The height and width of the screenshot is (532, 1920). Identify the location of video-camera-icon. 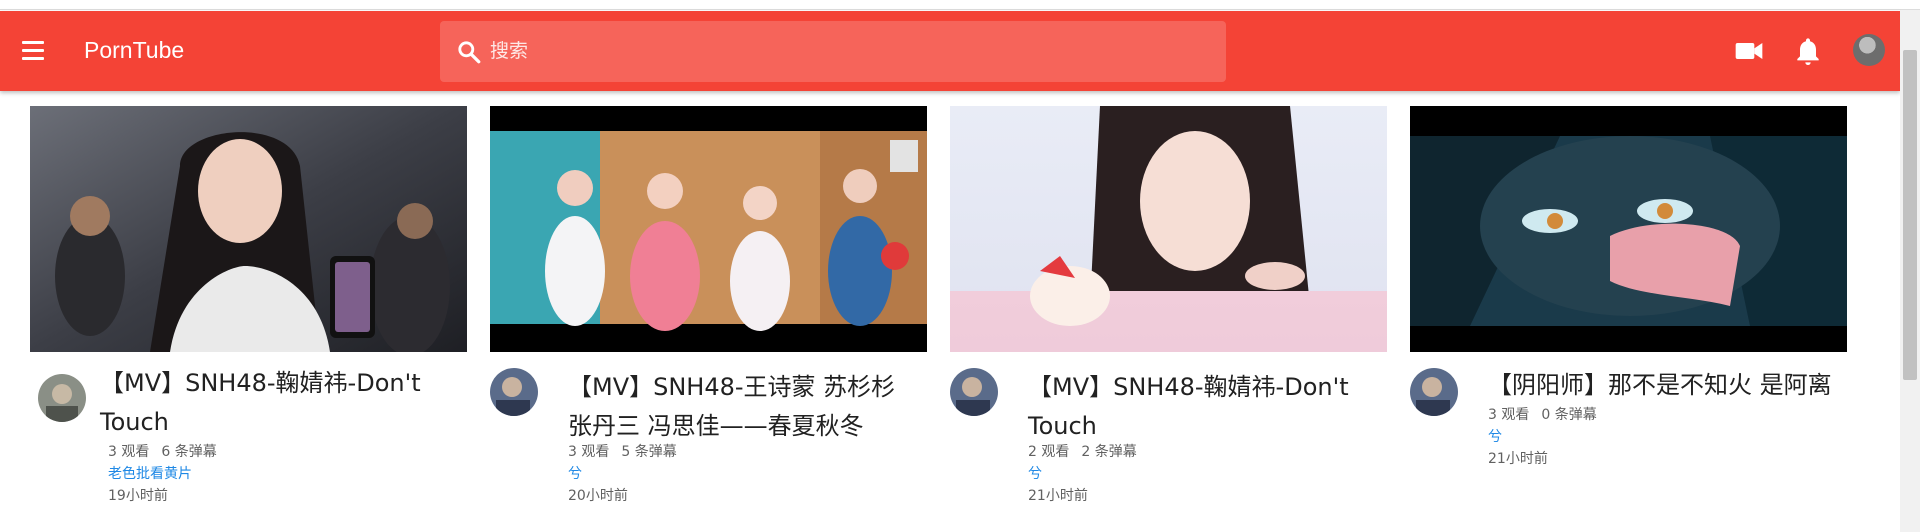
(1749, 51).